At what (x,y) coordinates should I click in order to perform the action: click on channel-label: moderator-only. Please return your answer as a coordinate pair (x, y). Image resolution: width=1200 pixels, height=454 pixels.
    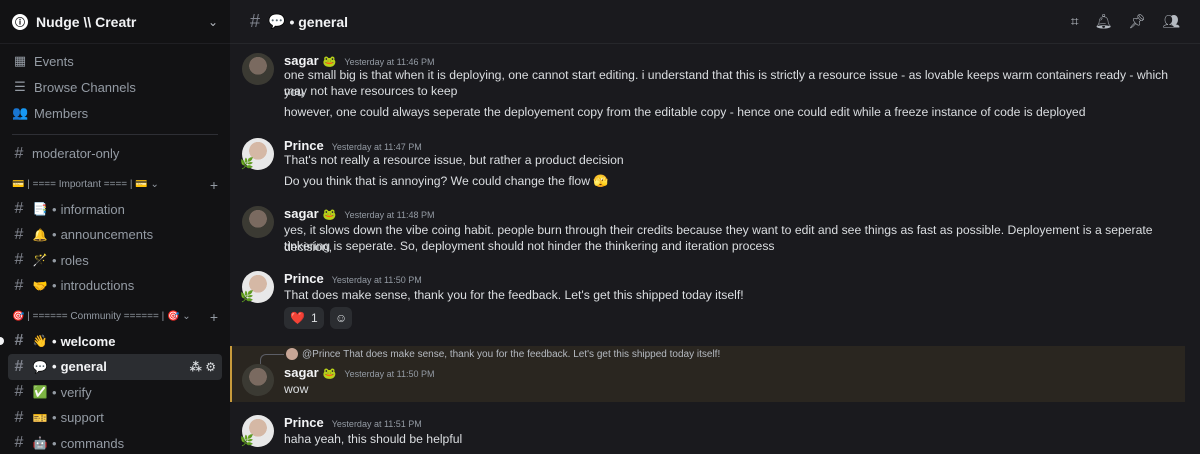
    Looking at the image, I should click on (76, 154).